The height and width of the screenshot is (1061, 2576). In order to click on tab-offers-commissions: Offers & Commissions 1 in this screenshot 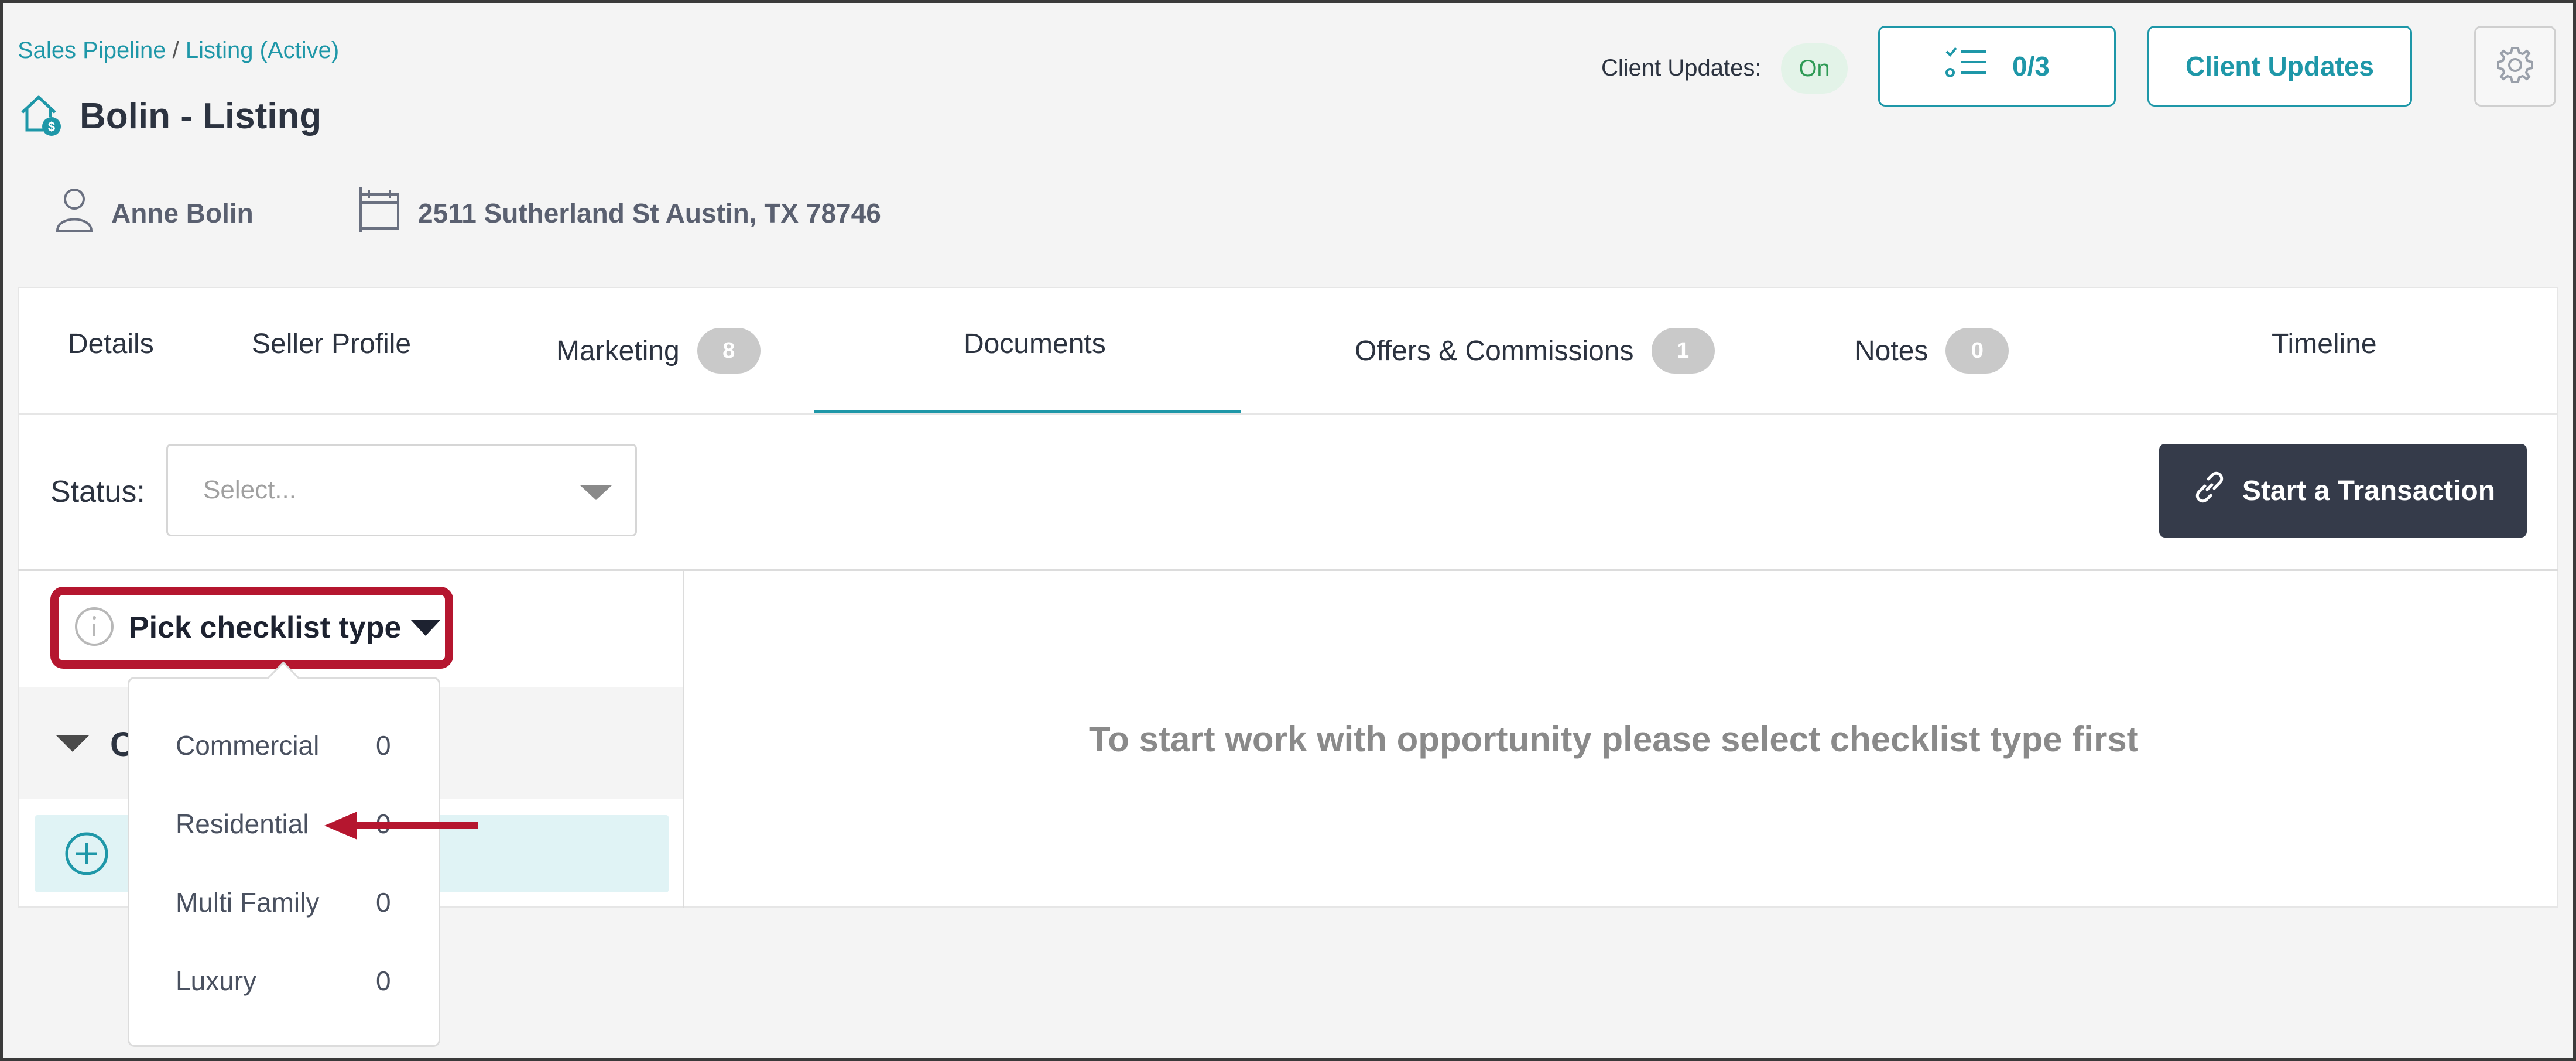, I will do `click(1535, 351)`.